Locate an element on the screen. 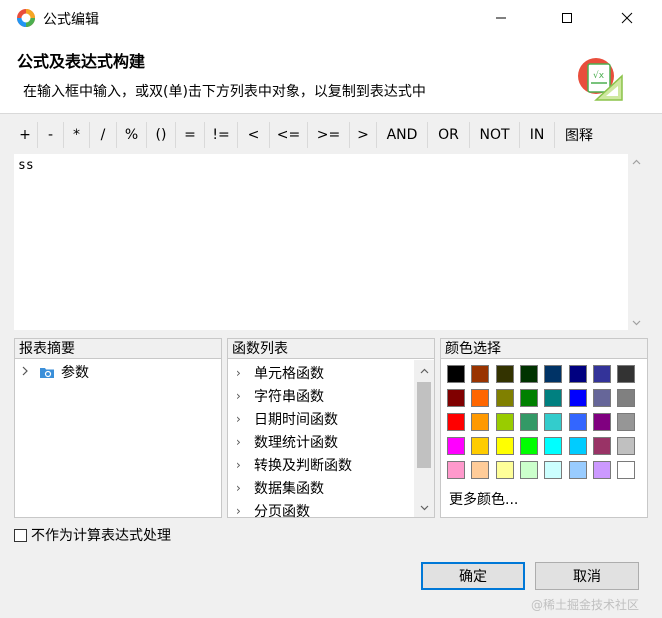 This screenshot has height=618, width=662. function-list-scrollbar is located at coordinates (424, 438).